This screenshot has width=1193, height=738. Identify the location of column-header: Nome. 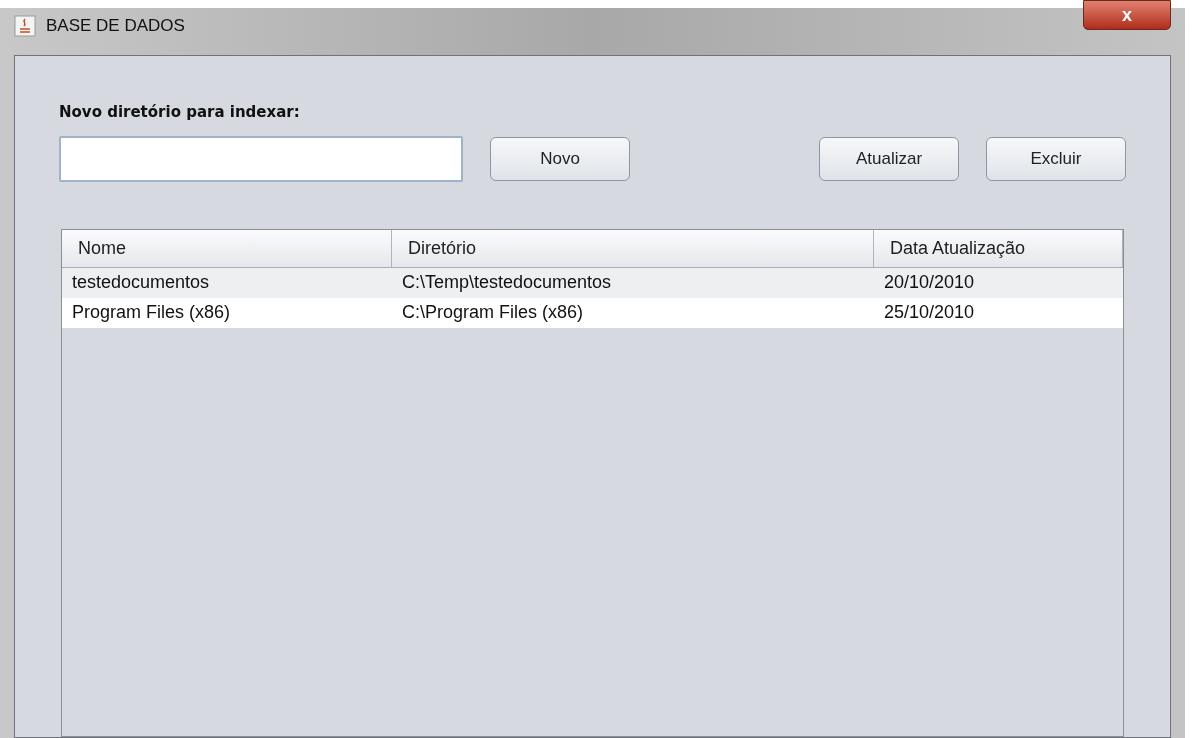
(227, 248).